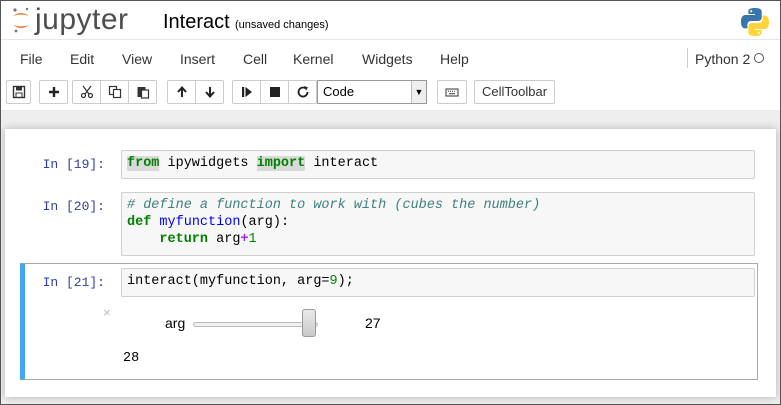 Image resolution: width=781 pixels, height=405 pixels. What do you see at coordinates (313, 59) in the screenshot?
I see `menu-kernel: Kernel` at bounding box center [313, 59].